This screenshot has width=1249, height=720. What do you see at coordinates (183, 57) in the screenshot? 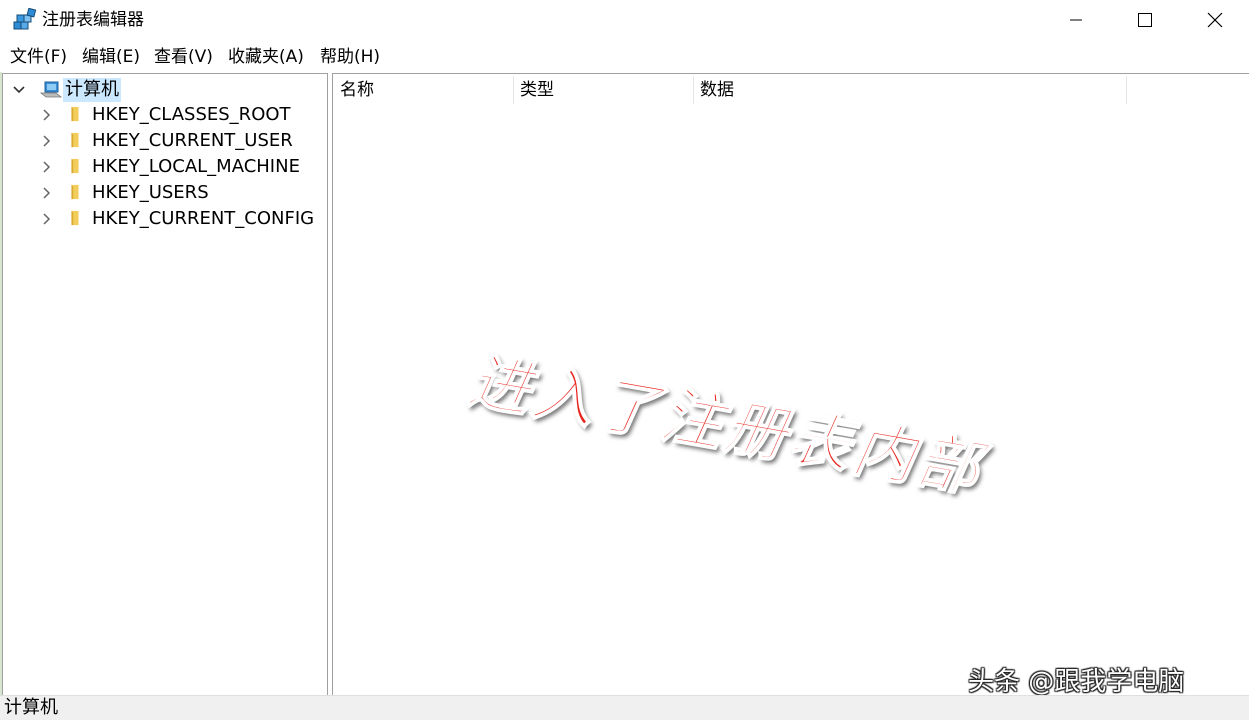
I see `menu-view: 查看(V)` at bounding box center [183, 57].